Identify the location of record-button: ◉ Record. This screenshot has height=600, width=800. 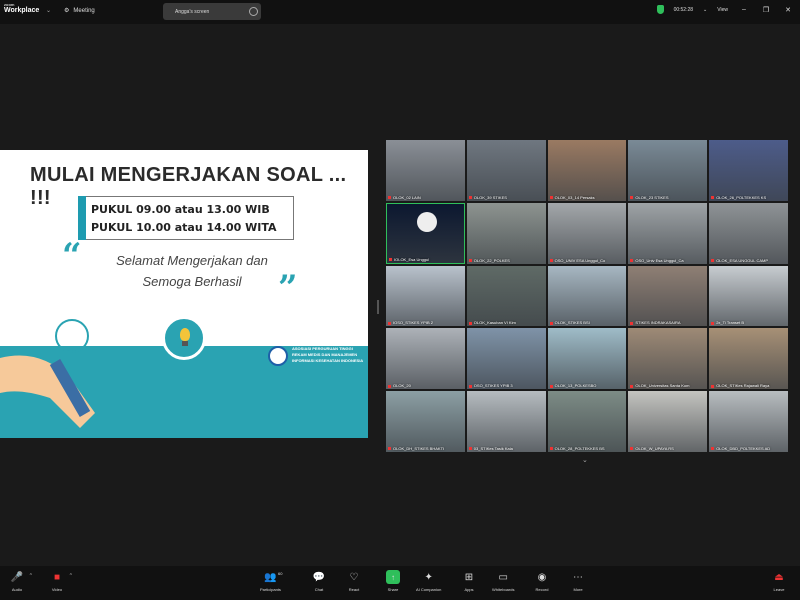
(542, 581).